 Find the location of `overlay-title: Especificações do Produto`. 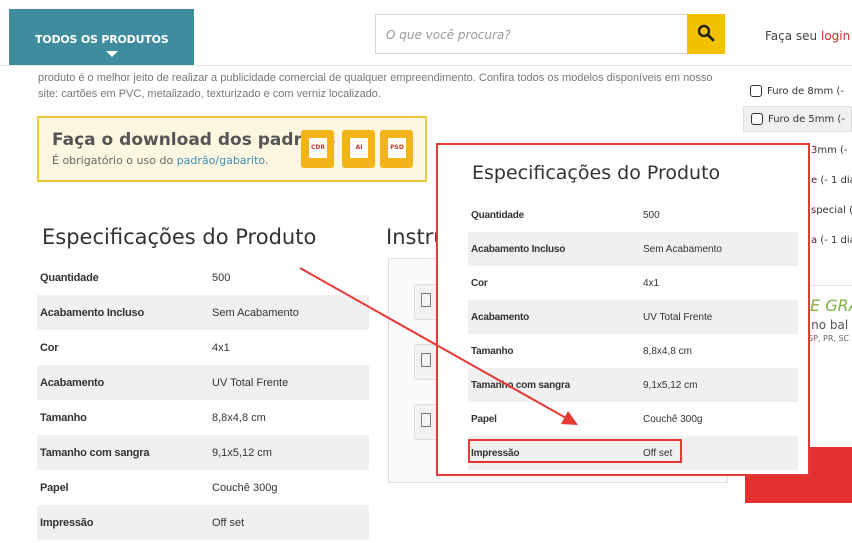

overlay-title: Especificações do Produto is located at coordinates (596, 173).